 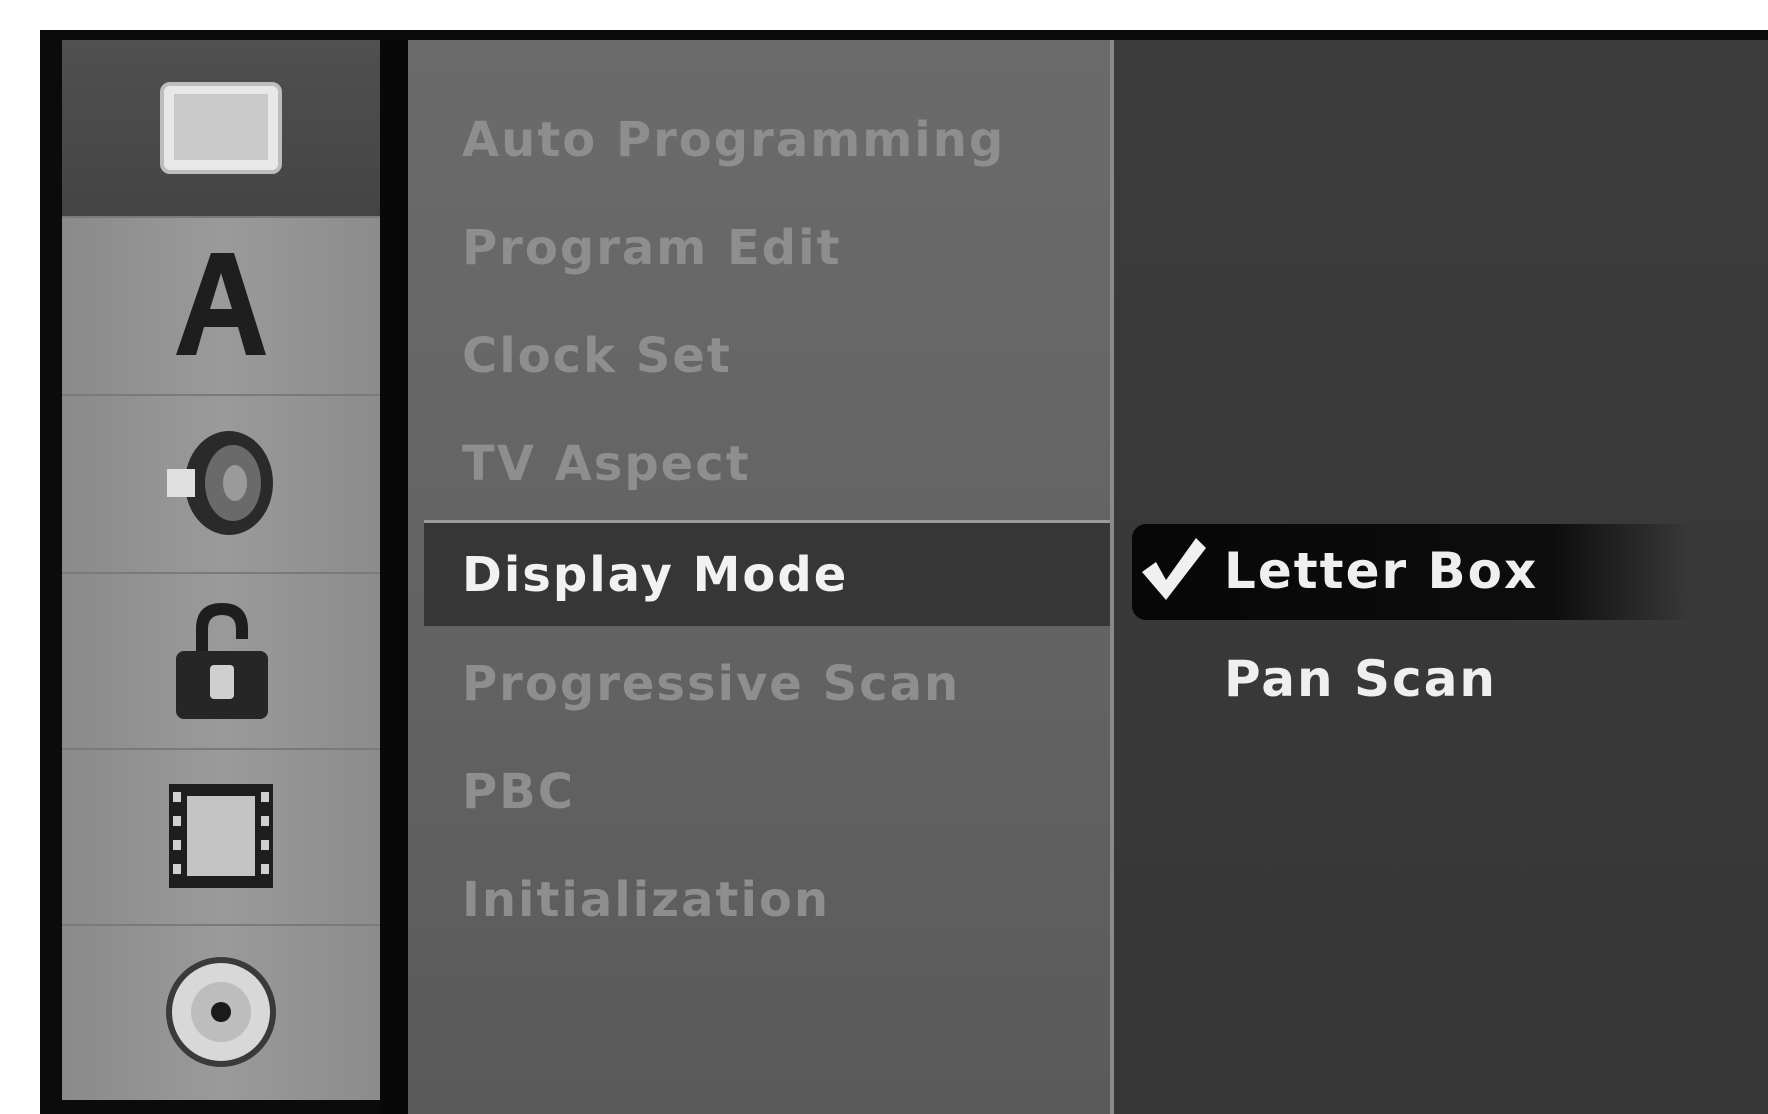 What do you see at coordinates (646, 900) in the screenshot?
I see `menu-item-initialization: Initialization` at bounding box center [646, 900].